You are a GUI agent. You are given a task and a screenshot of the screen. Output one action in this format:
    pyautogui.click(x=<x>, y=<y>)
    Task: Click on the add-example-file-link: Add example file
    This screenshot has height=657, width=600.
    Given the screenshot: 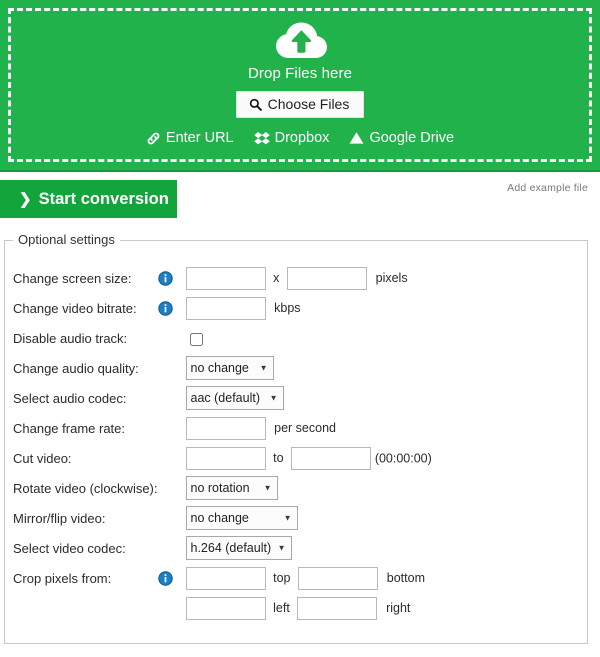 What is the action you would take?
    pyautogui.click(x=547, y=188)
    